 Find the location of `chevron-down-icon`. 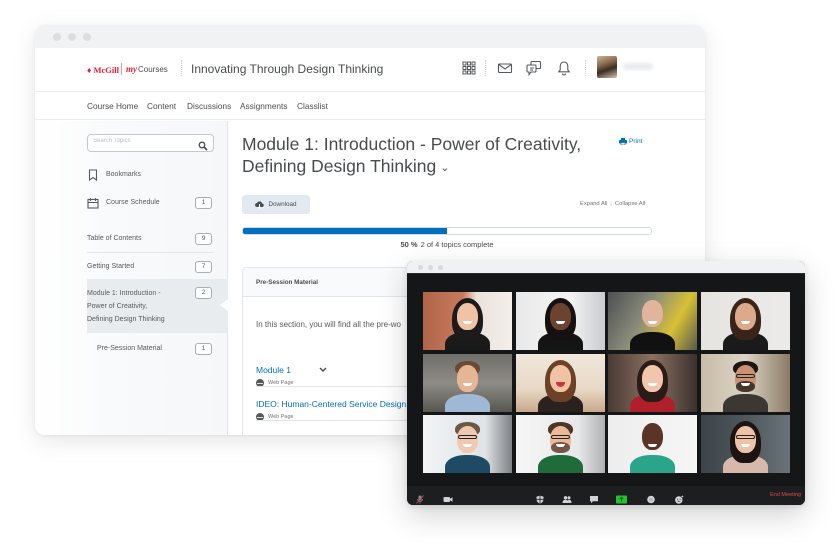

chevron-down-icon is located at coordinates (323, 370).